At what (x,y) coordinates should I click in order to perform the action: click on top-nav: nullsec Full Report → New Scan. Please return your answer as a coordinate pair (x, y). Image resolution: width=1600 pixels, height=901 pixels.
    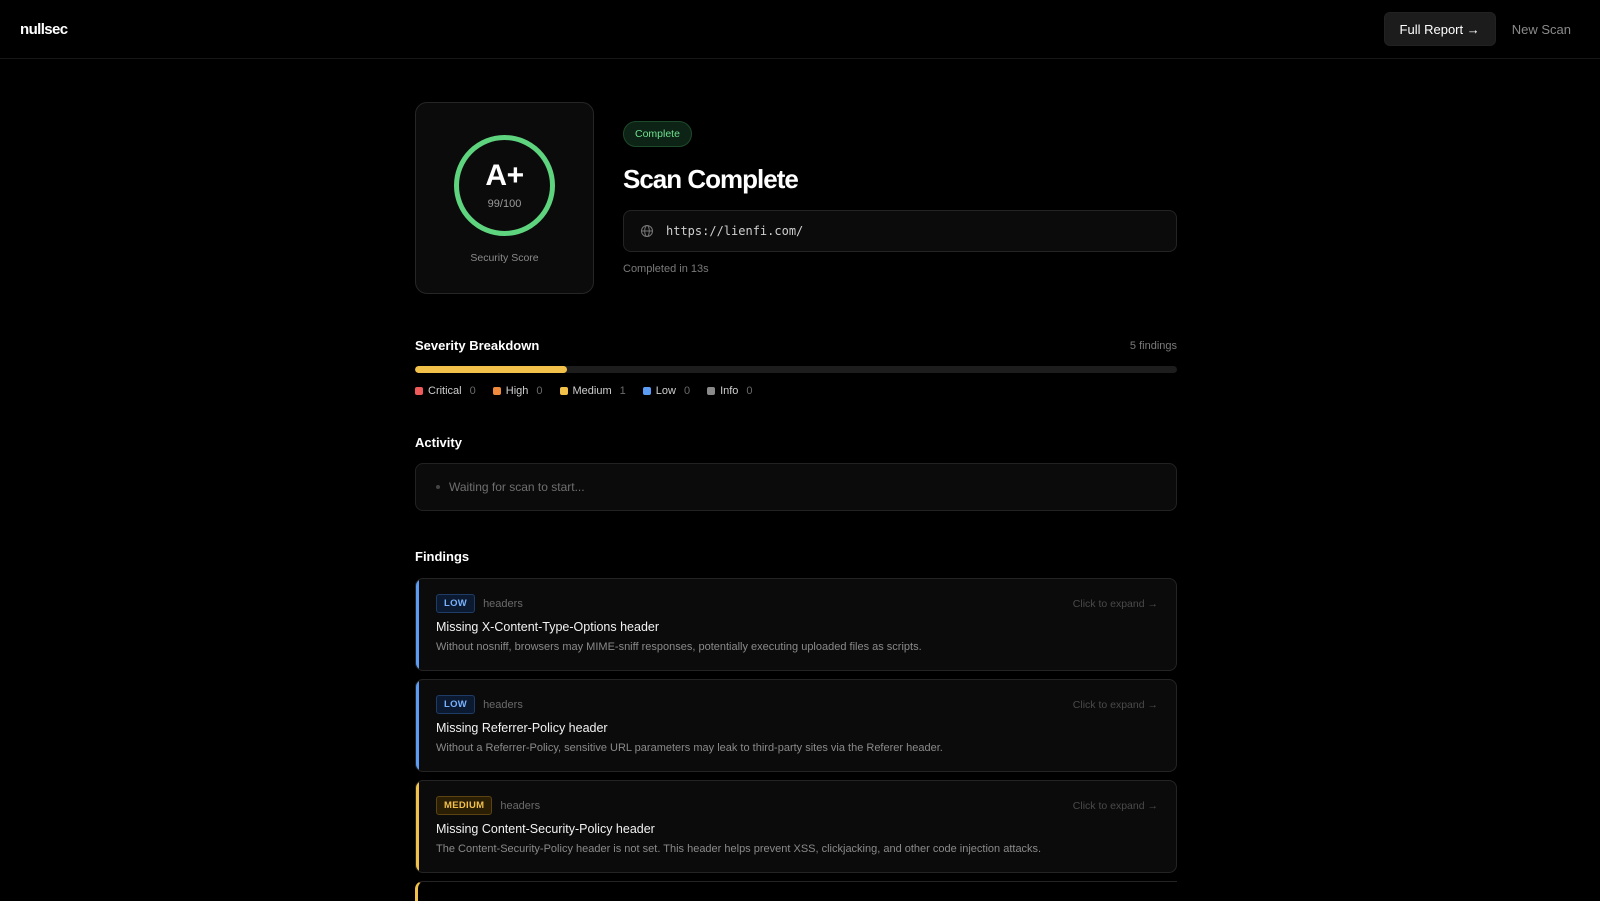
    Looking at the image, I should click on (800, 29).